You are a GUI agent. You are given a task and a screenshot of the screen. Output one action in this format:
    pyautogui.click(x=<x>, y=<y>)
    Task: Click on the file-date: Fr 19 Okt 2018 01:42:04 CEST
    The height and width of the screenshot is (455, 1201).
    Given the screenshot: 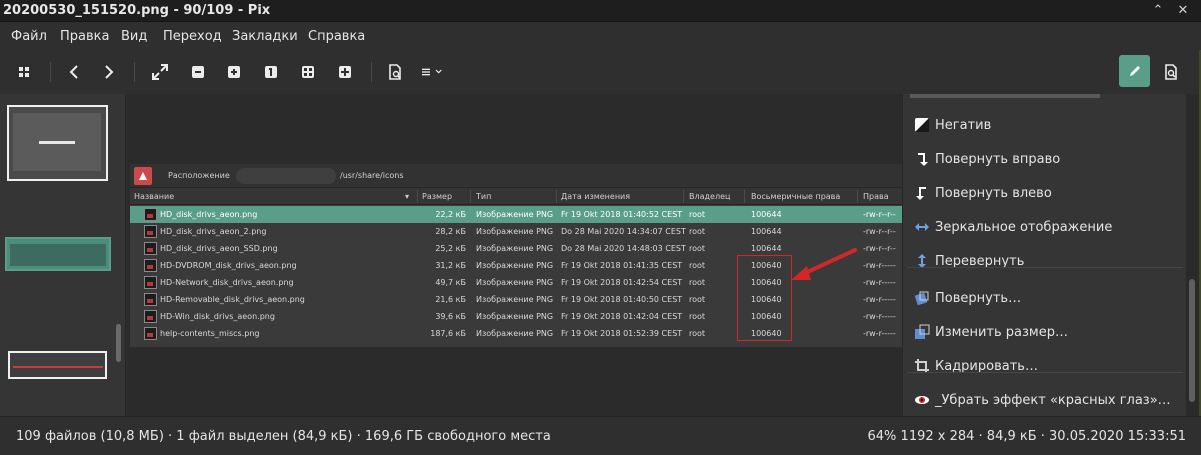 What is the action you would take?
    pyautogui.click(x=622, y=316)
    